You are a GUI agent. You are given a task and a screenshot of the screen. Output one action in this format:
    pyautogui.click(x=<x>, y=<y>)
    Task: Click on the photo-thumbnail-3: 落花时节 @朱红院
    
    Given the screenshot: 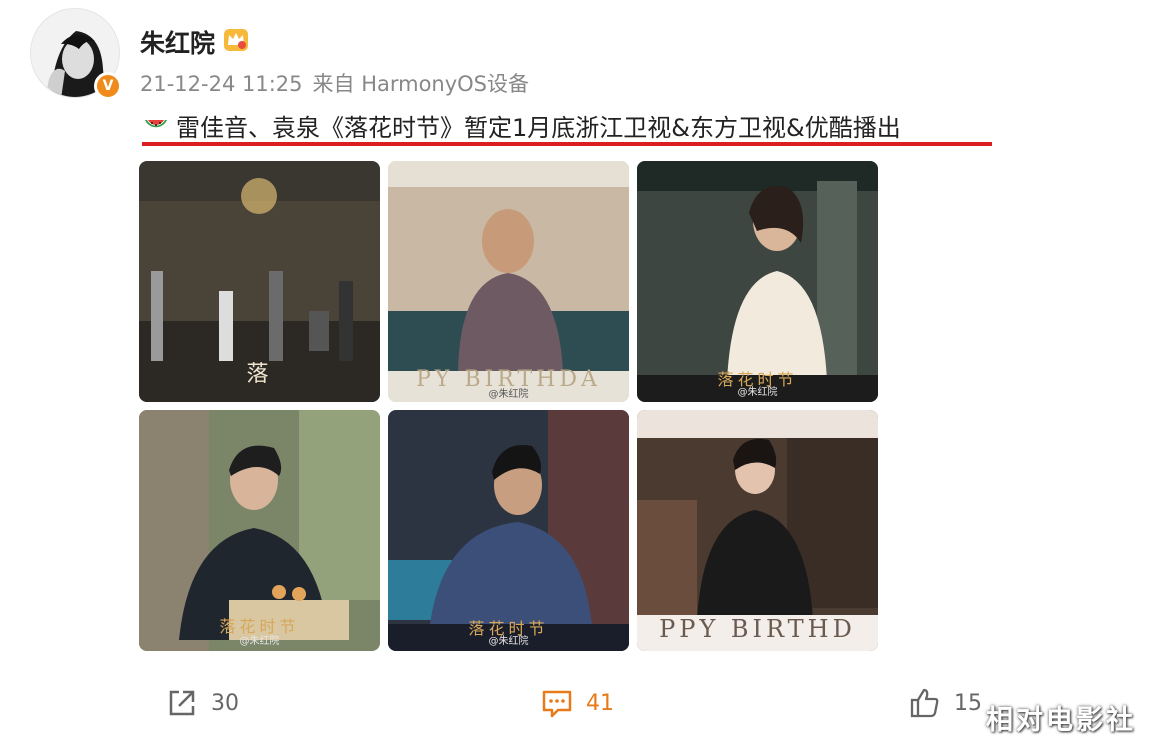 What is the action you would take?
    pyautogui.click(x=757, y=281)
    